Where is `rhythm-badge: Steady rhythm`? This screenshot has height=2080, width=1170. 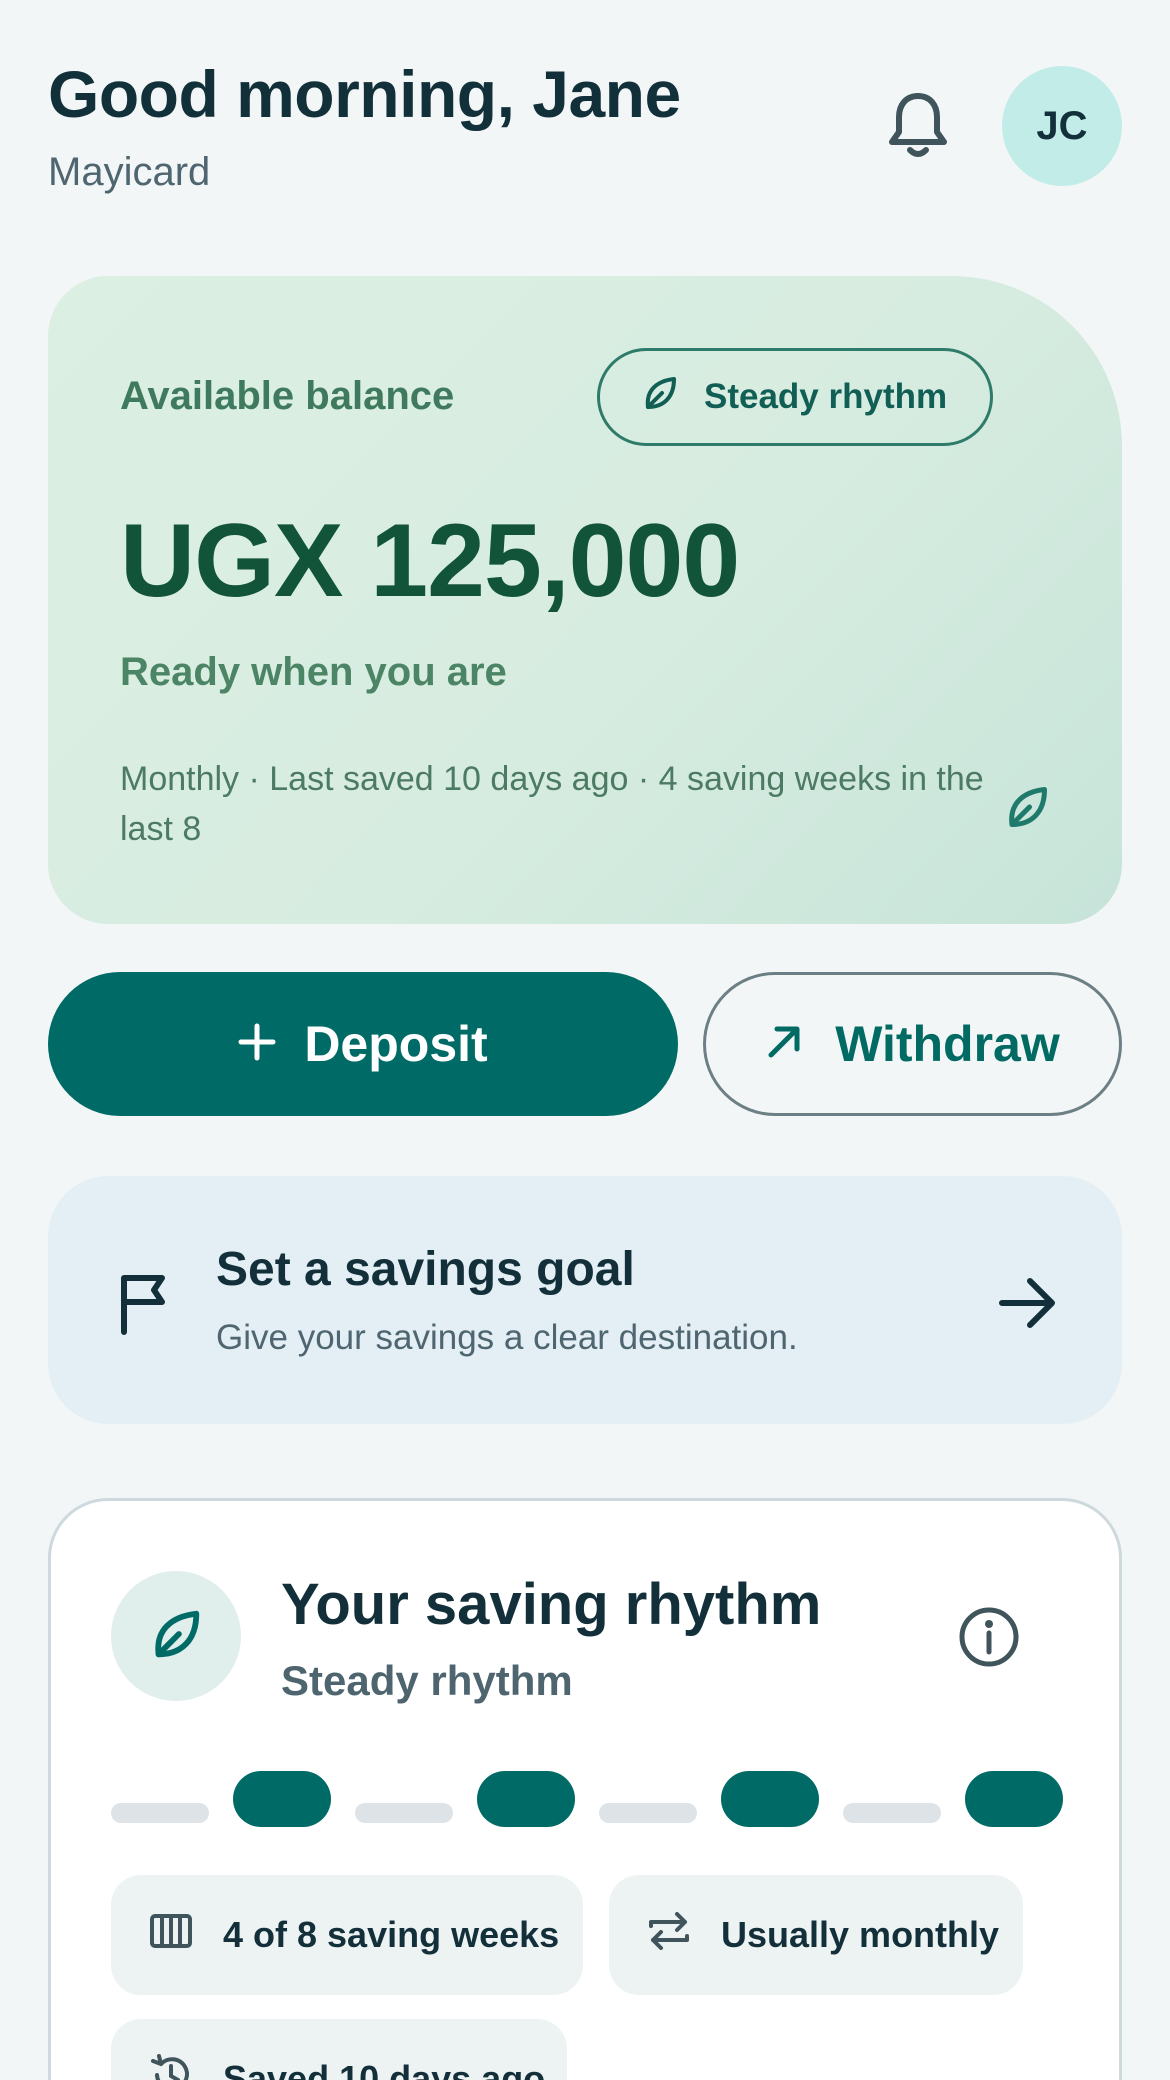
rhythm-badge: Steady rhythm is located at coordinates (795, 397).